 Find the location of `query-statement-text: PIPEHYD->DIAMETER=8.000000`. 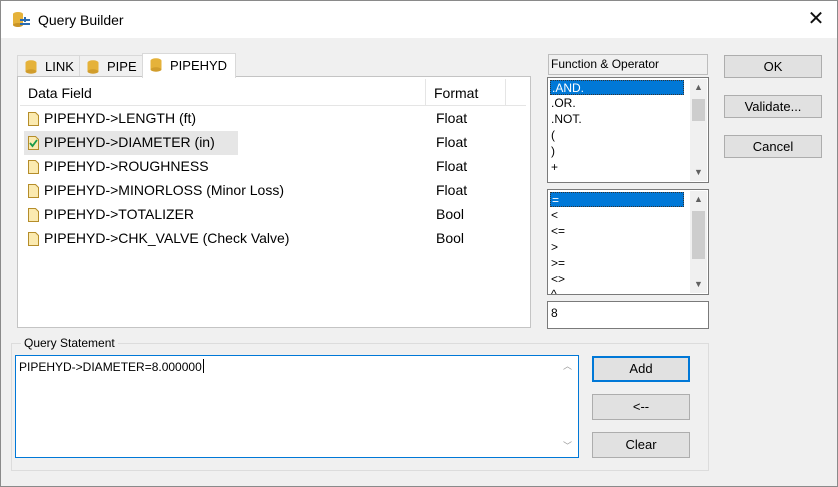

query-statement-text: PIPEHYD->DIAMETER=8.000000 is located at coordinates (111, 366).